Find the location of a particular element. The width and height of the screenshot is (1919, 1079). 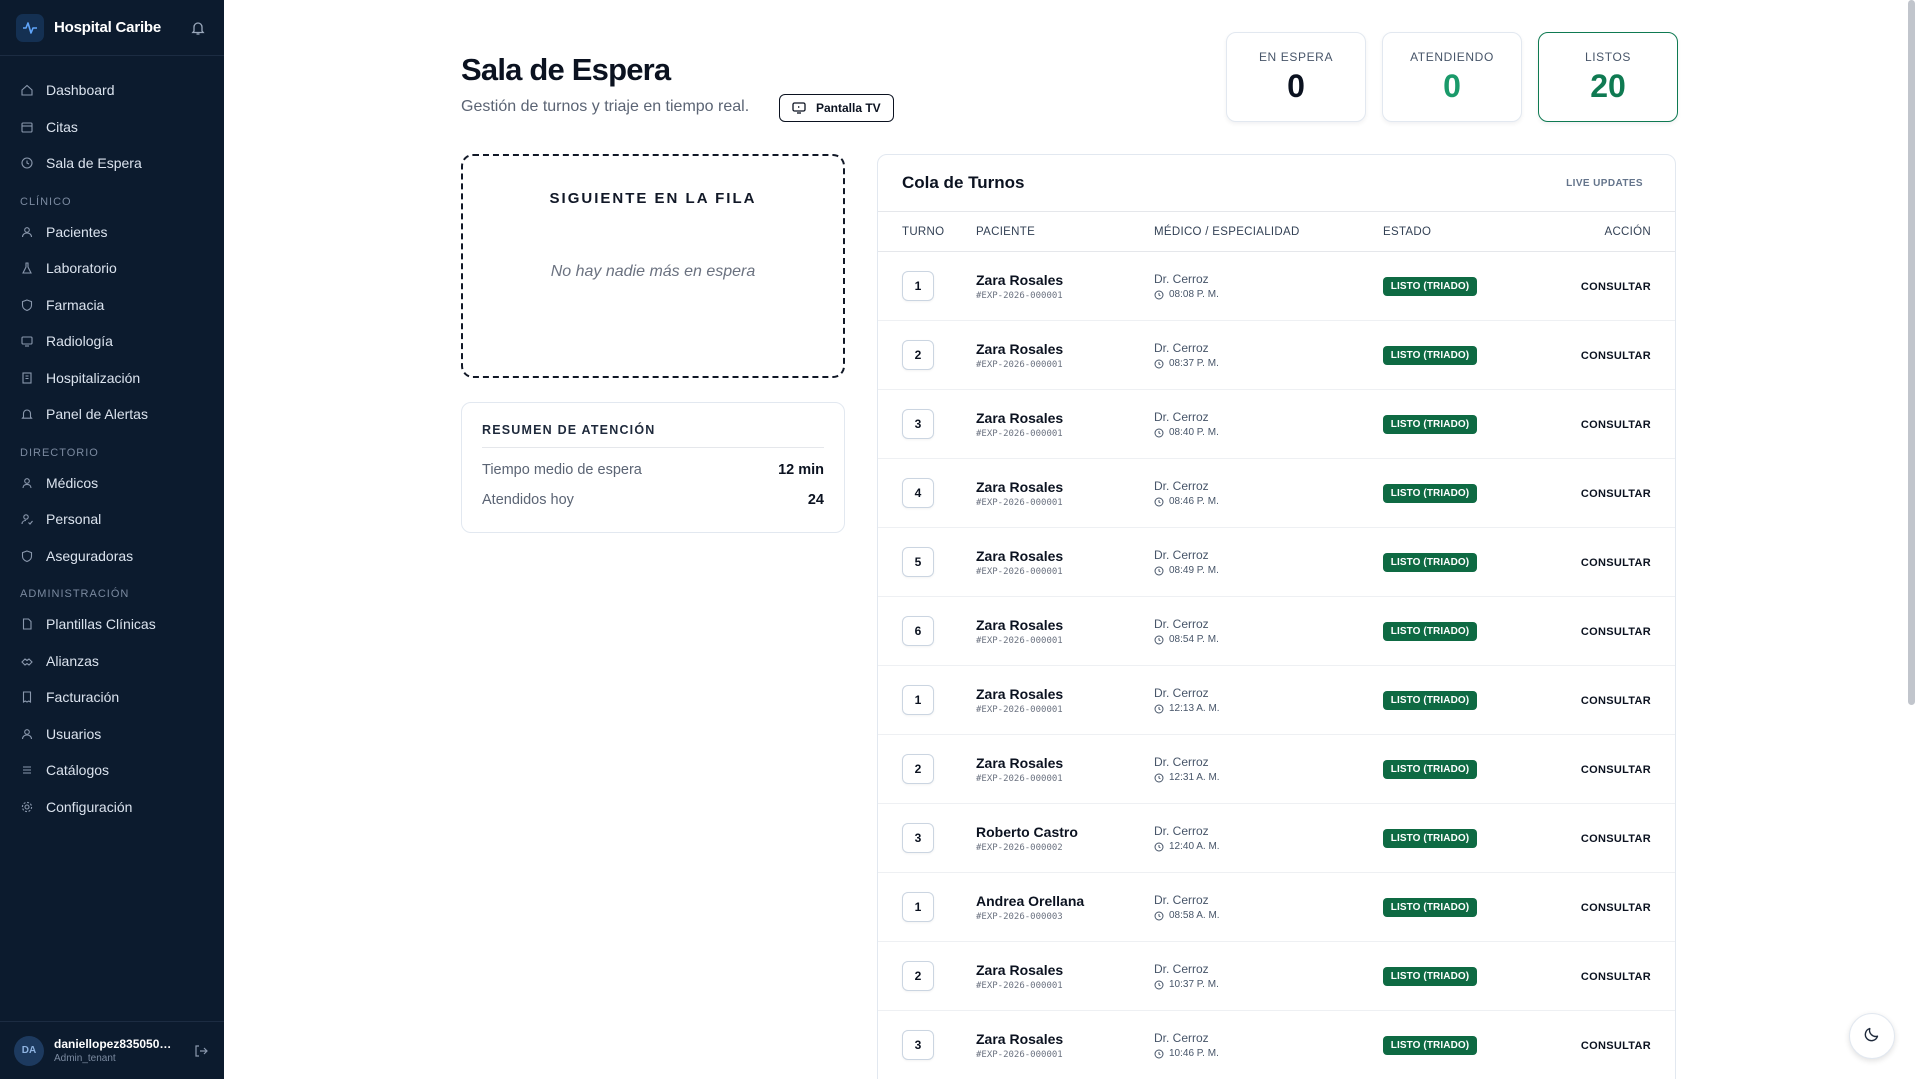

sidebar-item-label: Dashboard is located at coordinates (80, 90).